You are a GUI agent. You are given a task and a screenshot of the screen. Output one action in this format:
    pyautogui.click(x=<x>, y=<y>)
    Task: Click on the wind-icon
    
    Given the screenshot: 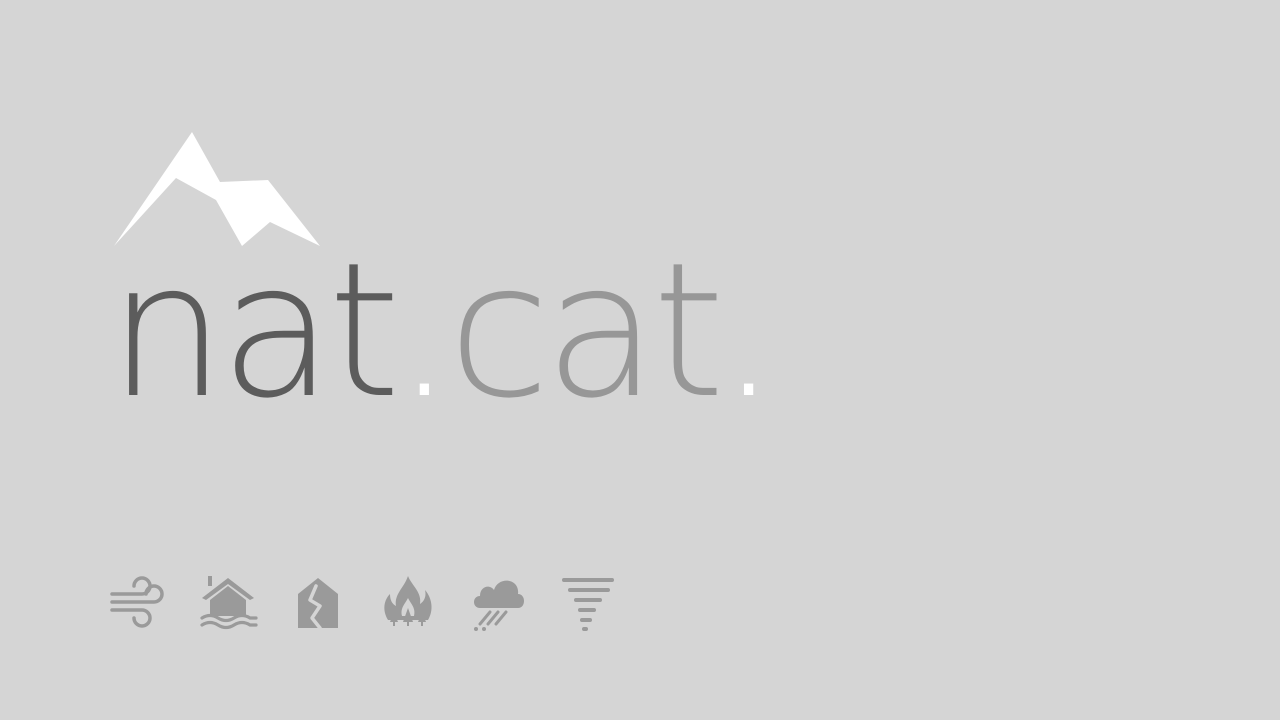 What is the action you would take?
    pyautogui.click(x=137, y=602)
    